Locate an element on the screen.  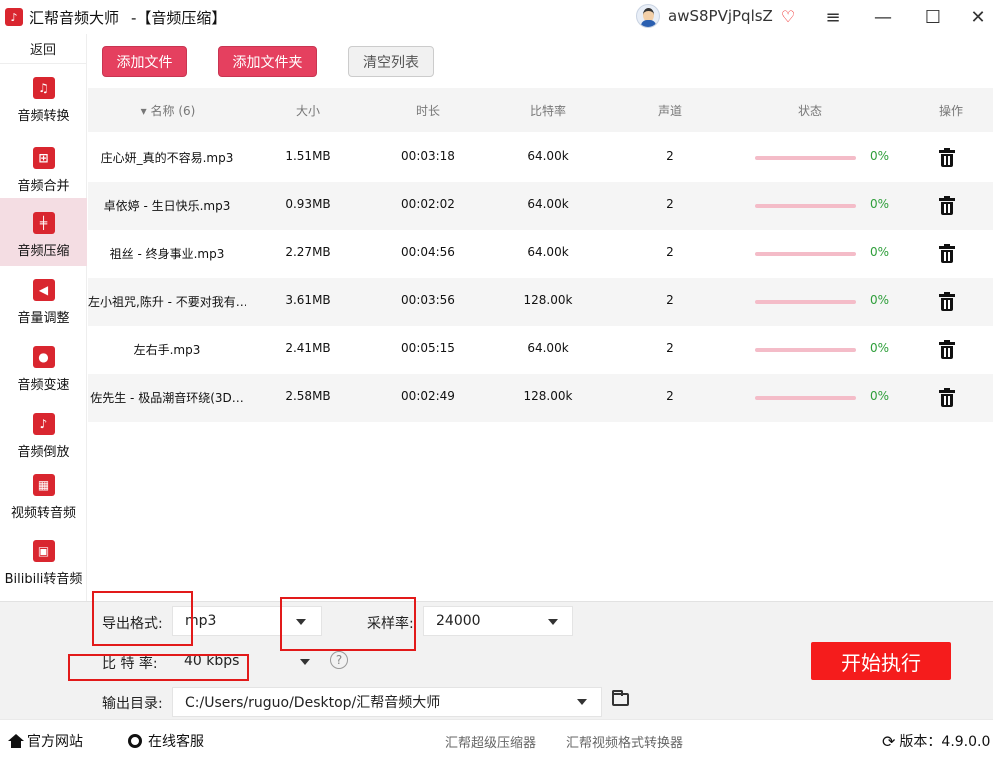
version-info: ⟳ 版本：4.9.0.0 is located at coordinates (936, 741).